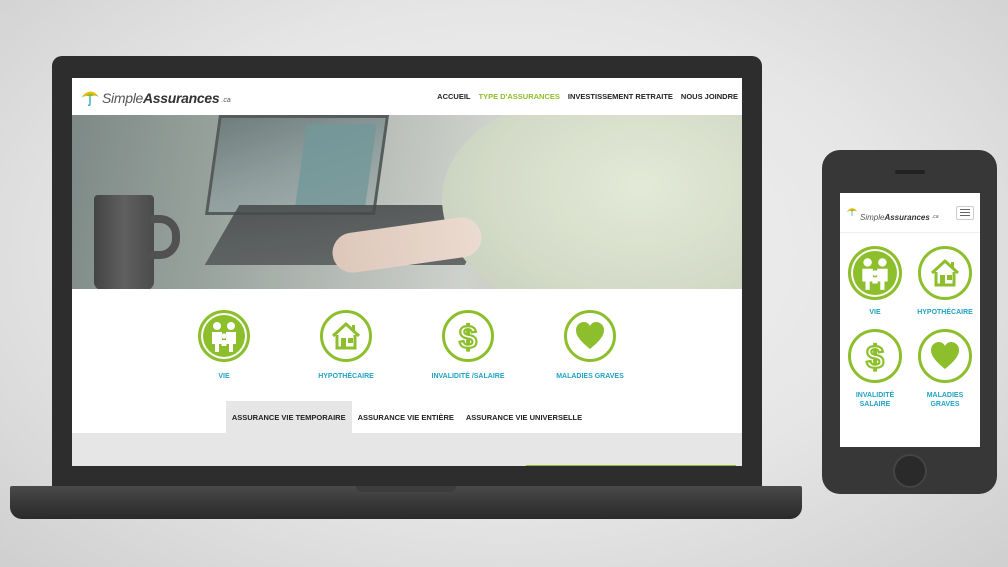 The width and height of the screenshot is (1008, 567). Describe the element at coordinates (406, 489) in the screenshot. I see `laptop-notch` at that location.